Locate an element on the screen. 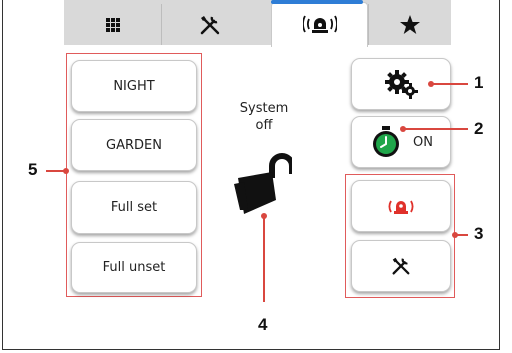 Image resolution: width=512 pixels, height=353 pixels. tab-tools is located at coordinates (209, 24).